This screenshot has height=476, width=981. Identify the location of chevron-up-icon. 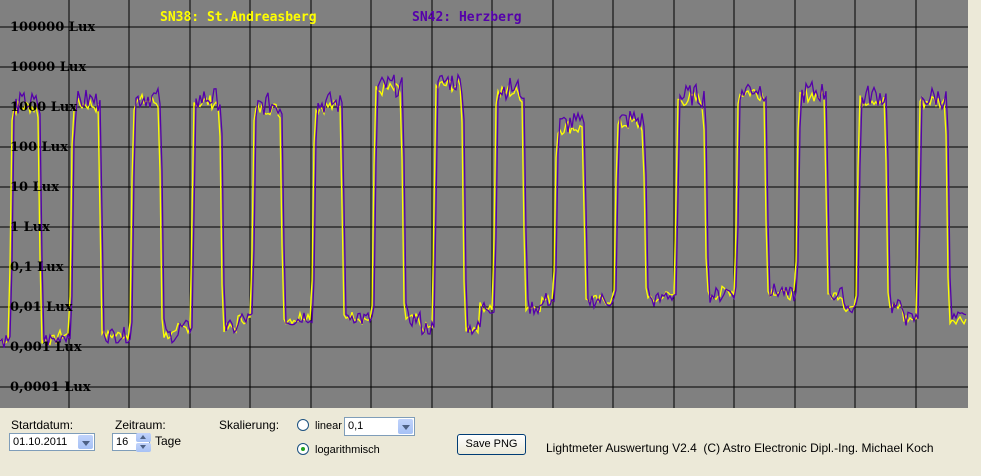
(143, 437).